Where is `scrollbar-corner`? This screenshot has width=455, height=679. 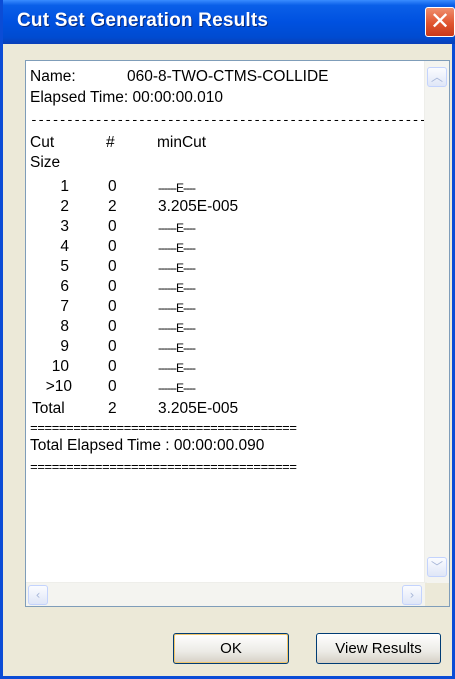
scrollbar-corner is located at coordinates (437, 594).